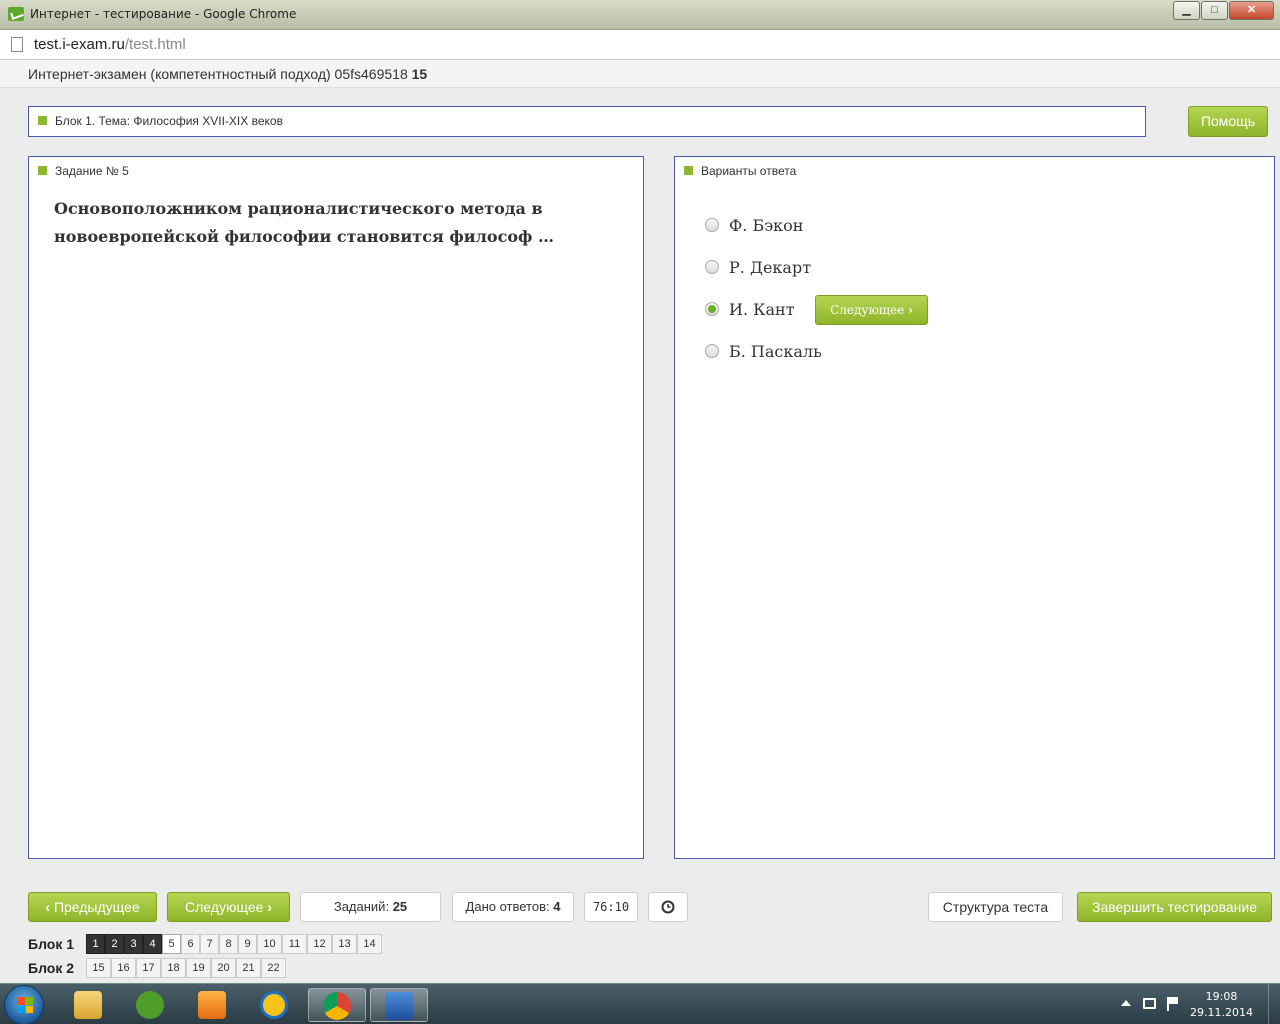 The height and width of the screenshot is (1024, 1280). What do you see at coordinates (17, 44) in the screenshot?
I see `page-icon` at bounding box center [17, 44].